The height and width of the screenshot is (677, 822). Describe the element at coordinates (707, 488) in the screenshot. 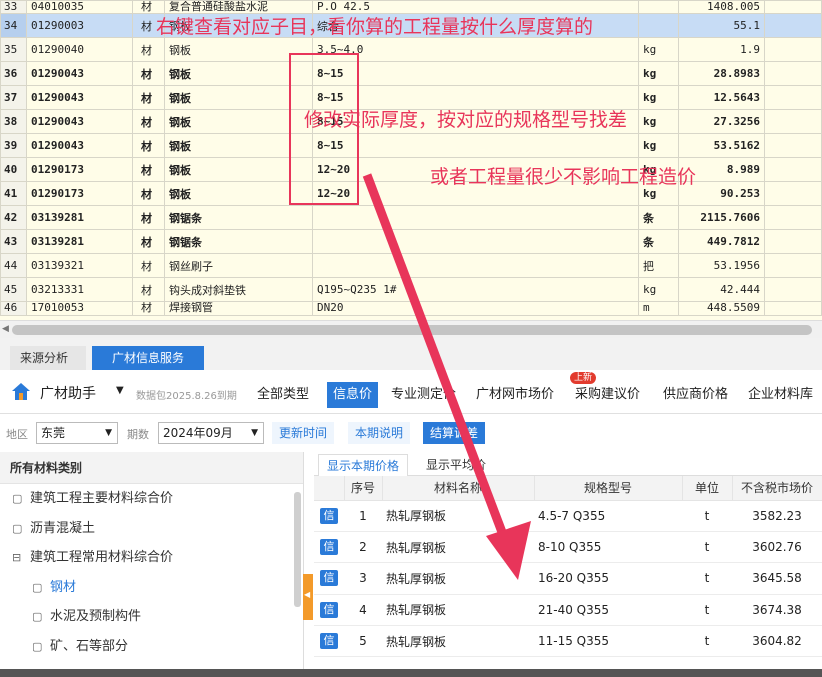

I see `column-header: 单位` at that location.